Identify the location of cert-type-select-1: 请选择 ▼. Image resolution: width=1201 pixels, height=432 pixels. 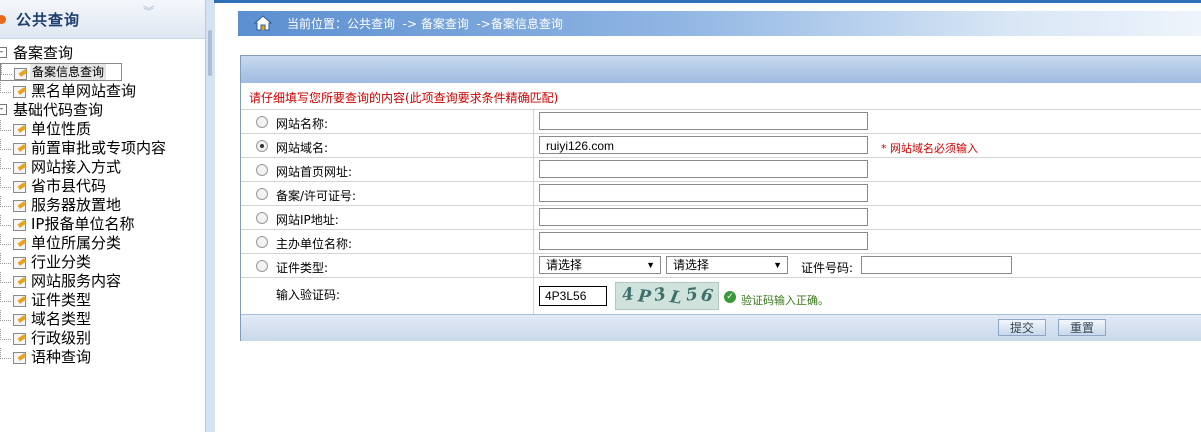
(600, 265).